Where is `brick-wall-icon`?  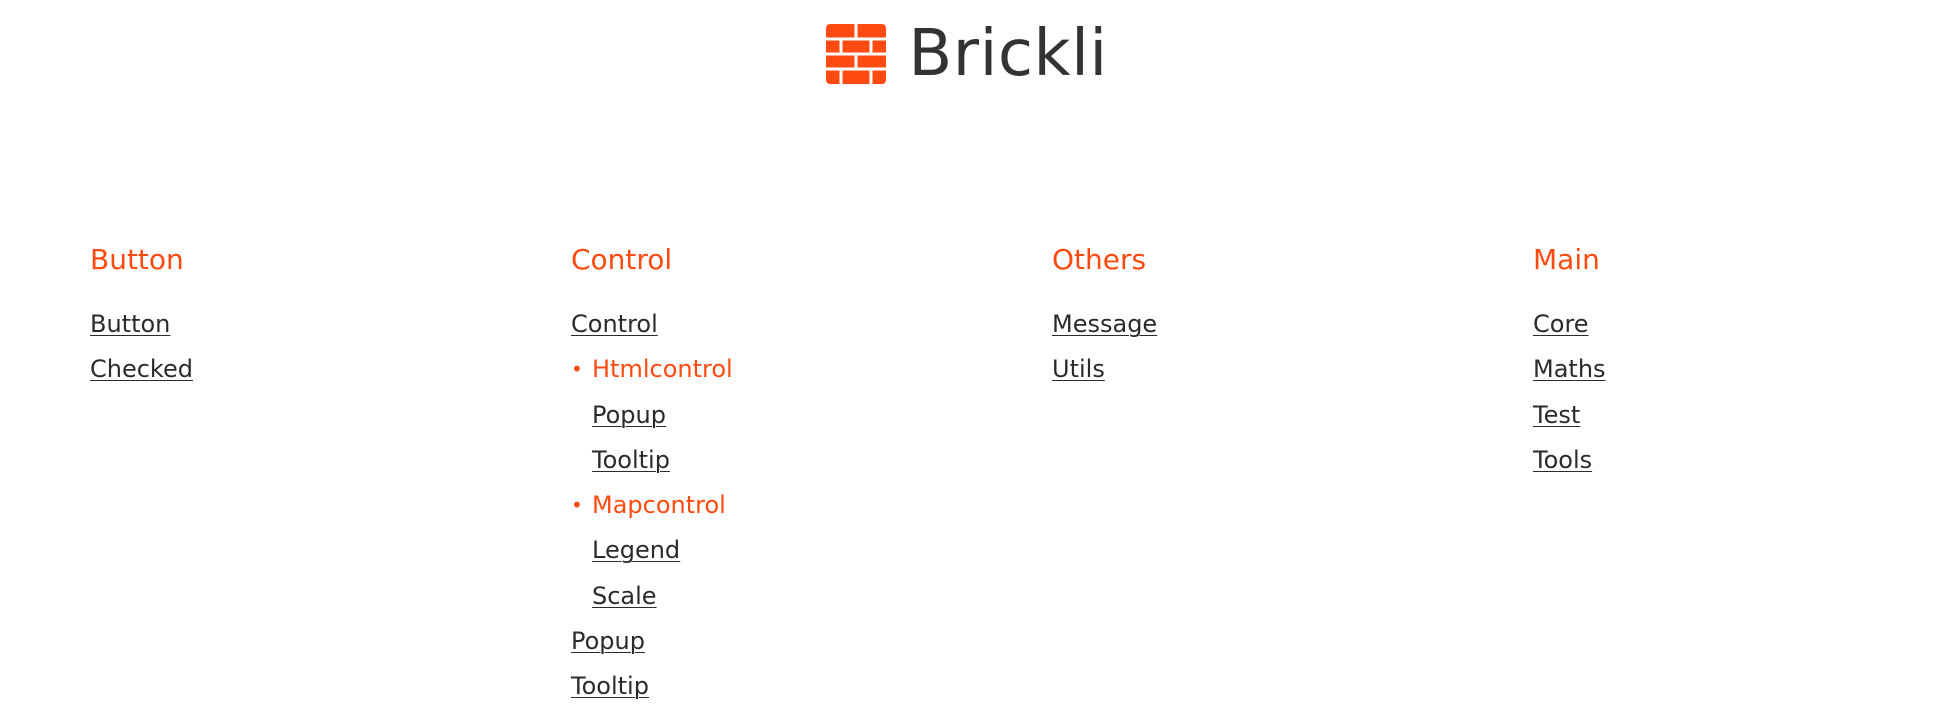
brick-wall-icon is located at coordinates (856, 54).